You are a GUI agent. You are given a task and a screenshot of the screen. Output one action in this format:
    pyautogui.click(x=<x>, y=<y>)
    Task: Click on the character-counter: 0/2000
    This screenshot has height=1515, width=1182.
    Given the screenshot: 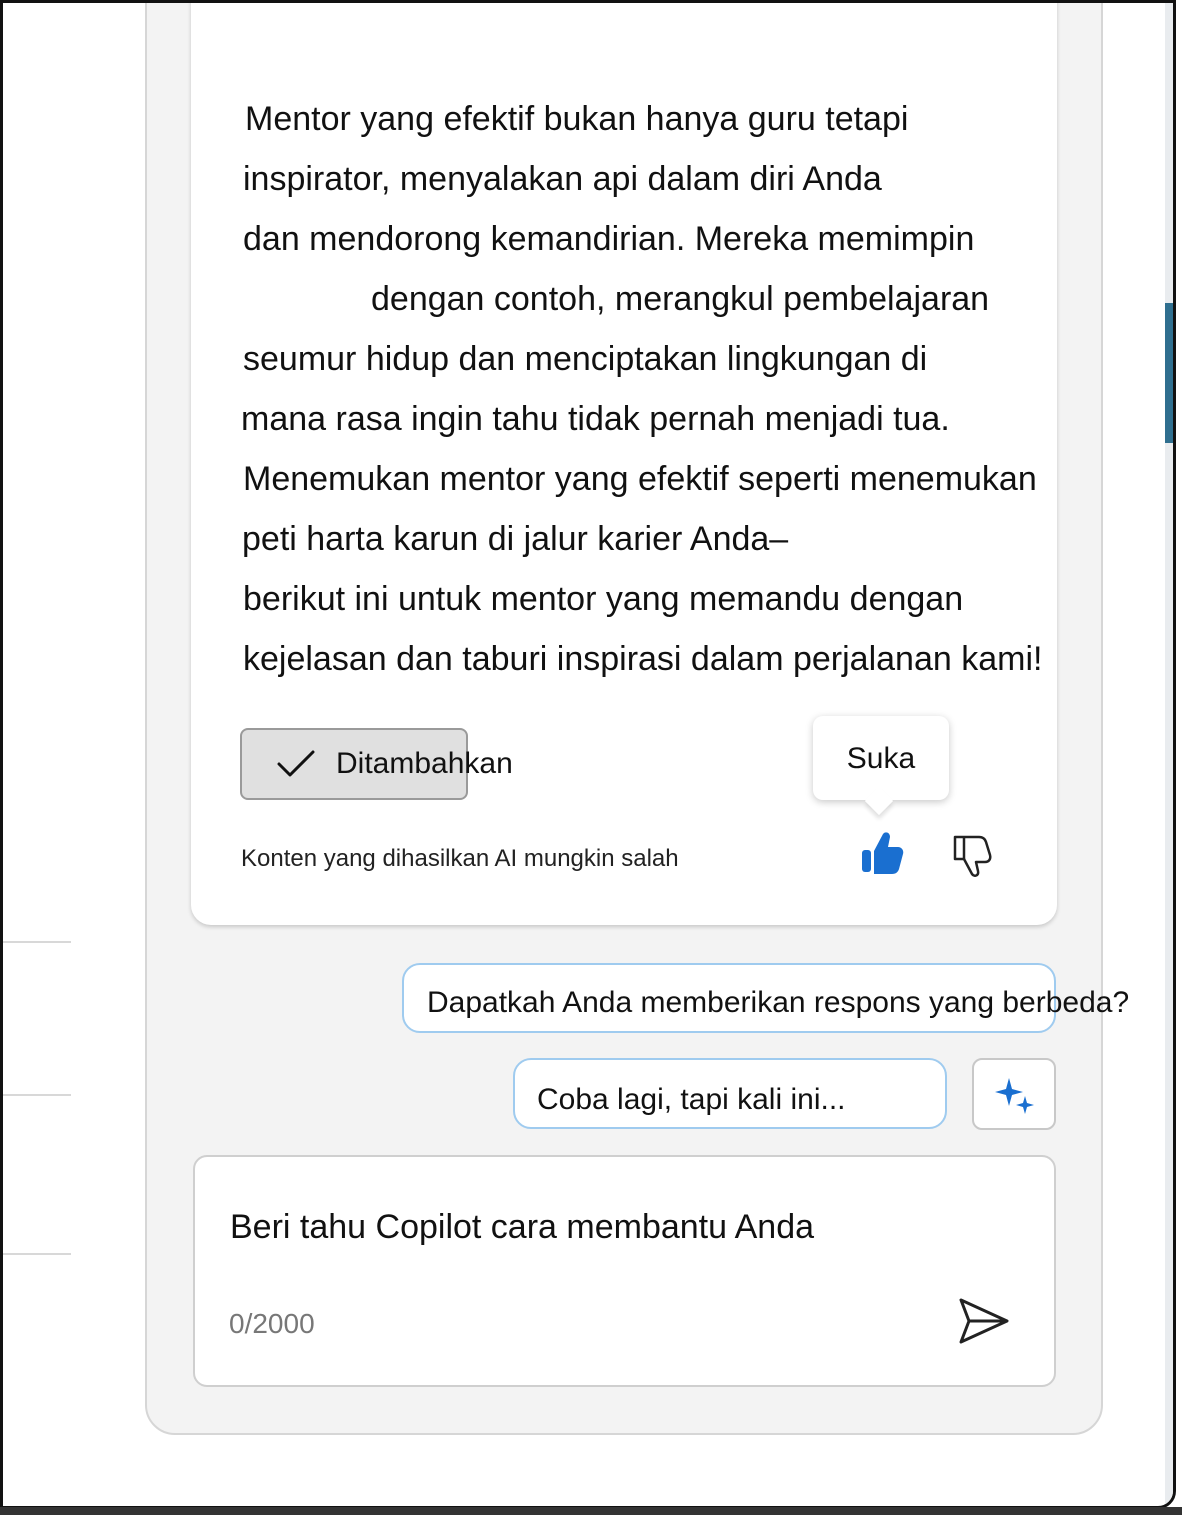 What is the action you would take?
    pyautogui.click(x=272, y=1323)
    